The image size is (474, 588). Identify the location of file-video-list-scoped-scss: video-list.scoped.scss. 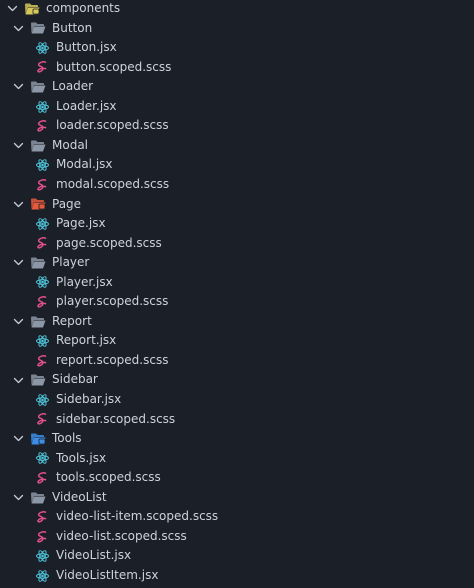
(237, 537).